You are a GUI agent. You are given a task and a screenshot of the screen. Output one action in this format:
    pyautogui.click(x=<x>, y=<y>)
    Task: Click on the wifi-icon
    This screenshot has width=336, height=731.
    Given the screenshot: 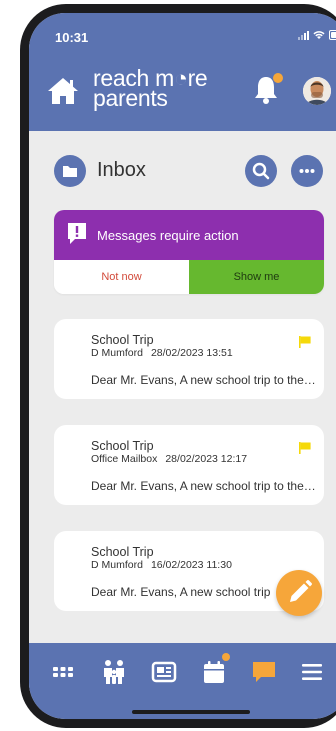 What is the action you would take?
    pyautogui.click(x=319, y=35)
    